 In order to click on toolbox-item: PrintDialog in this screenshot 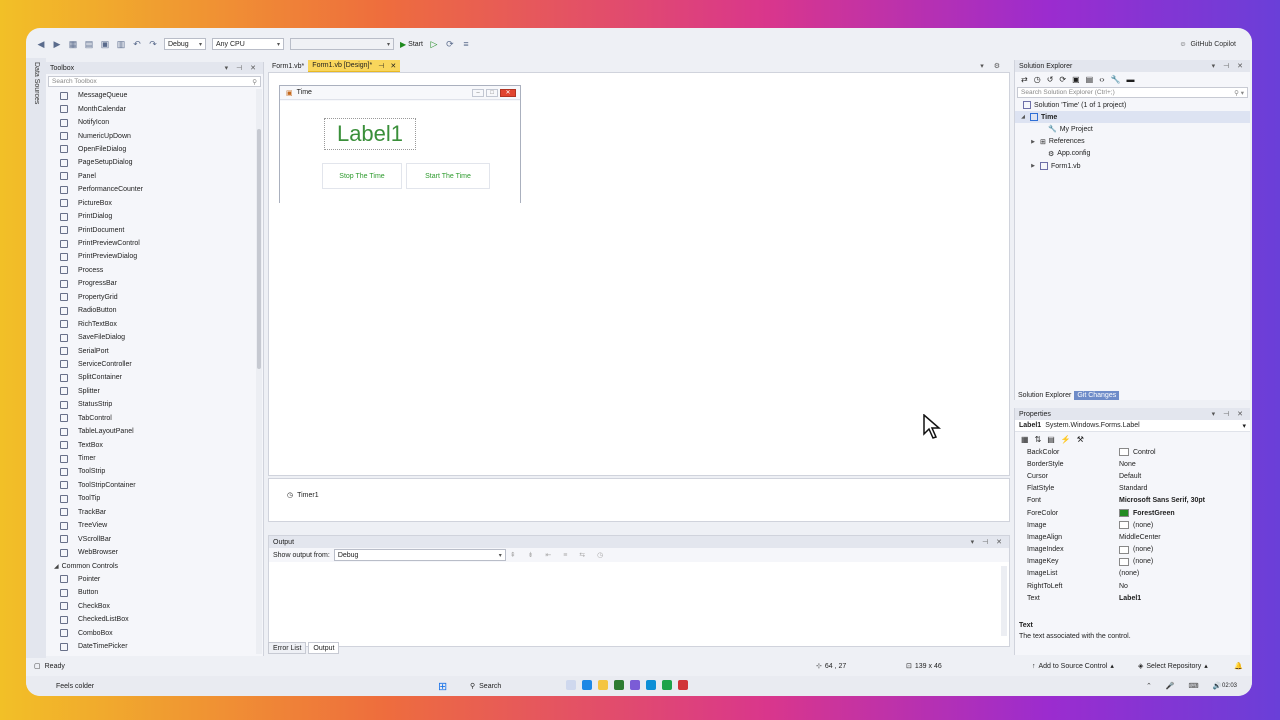, I will do `click(151, 216)`.